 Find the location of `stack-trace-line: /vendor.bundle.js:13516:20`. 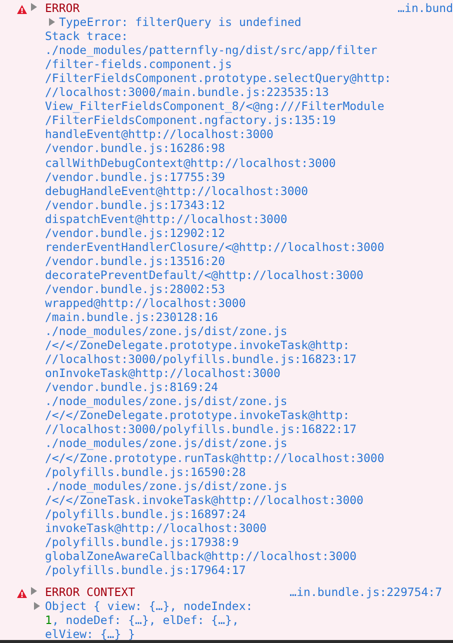

stack-trace-line: /vendor.bundle.js:13516:20 is located at coordinates (135, 261).